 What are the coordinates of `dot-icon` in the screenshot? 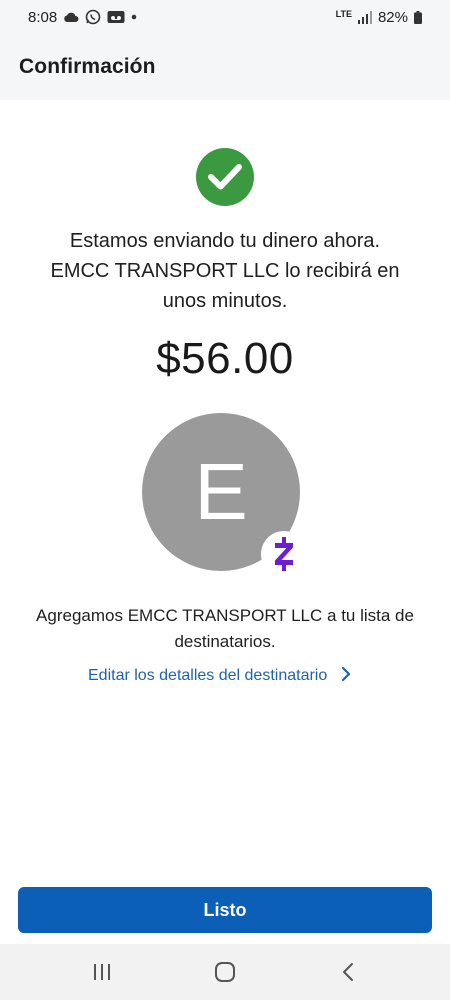 It's located at (134, 17).